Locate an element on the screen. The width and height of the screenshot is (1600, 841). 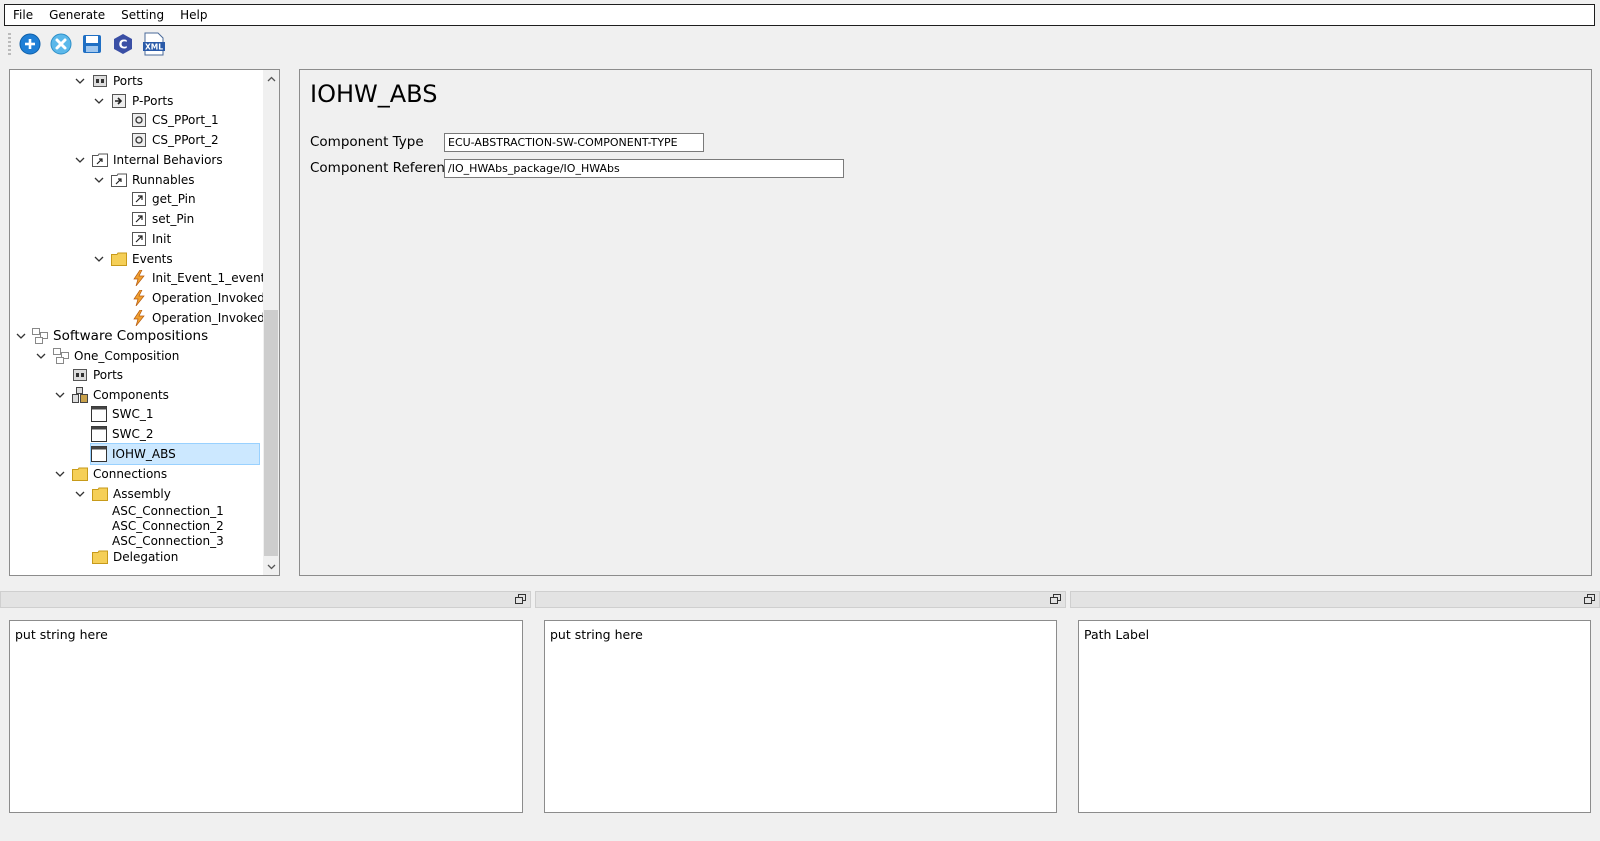
tree-item-connections: Connections is located at coordinates (119, 474).